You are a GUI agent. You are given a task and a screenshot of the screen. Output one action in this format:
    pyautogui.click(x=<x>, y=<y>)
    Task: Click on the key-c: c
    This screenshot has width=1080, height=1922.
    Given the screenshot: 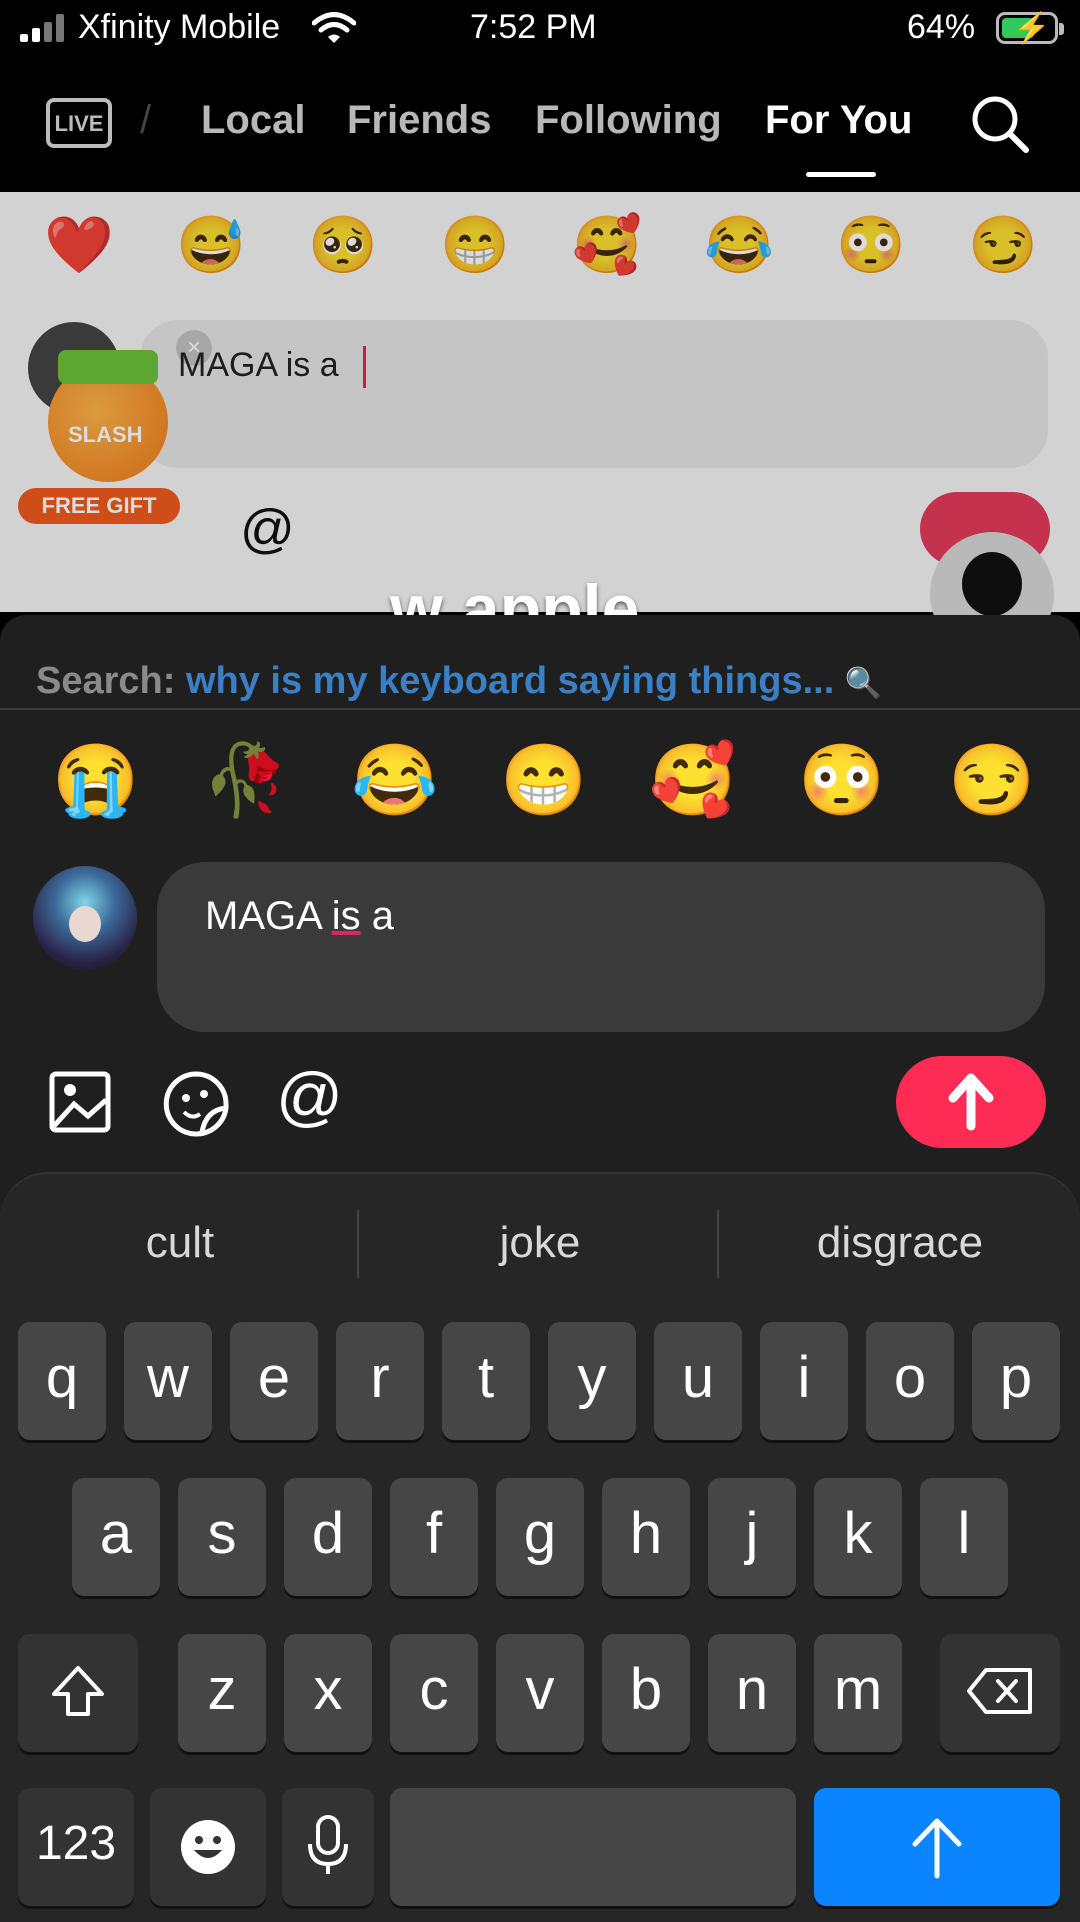 What is the action you would take?
    pyautogui.click(x=434, y=1693)
    